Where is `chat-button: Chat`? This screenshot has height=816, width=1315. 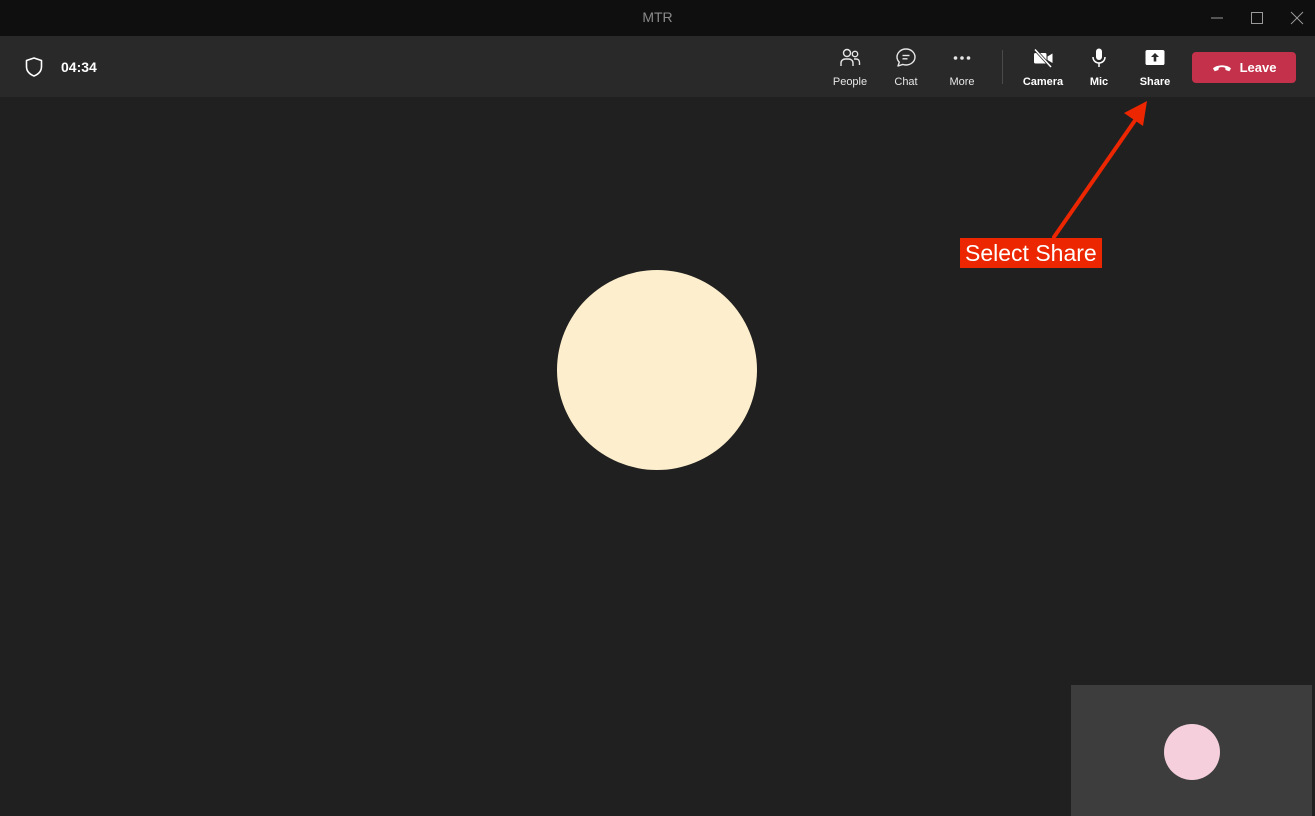 chat-button: Chat is located at coordinates (906, 69).